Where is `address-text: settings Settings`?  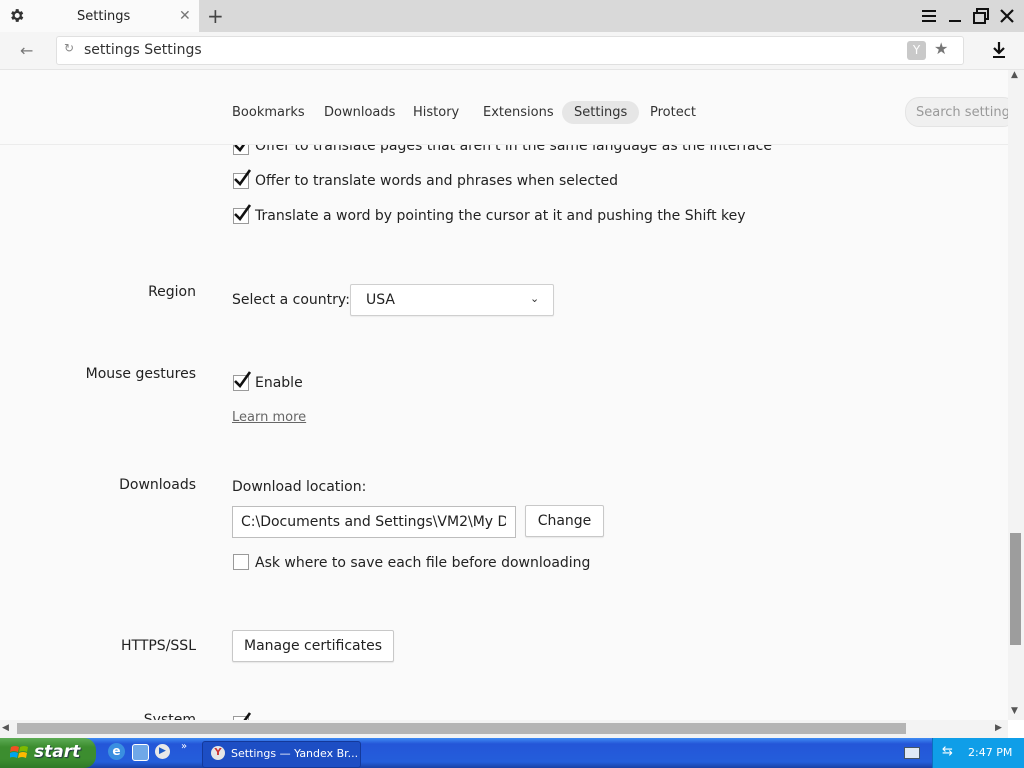
address-text: settings Settings is located at coordinates (143, 50).